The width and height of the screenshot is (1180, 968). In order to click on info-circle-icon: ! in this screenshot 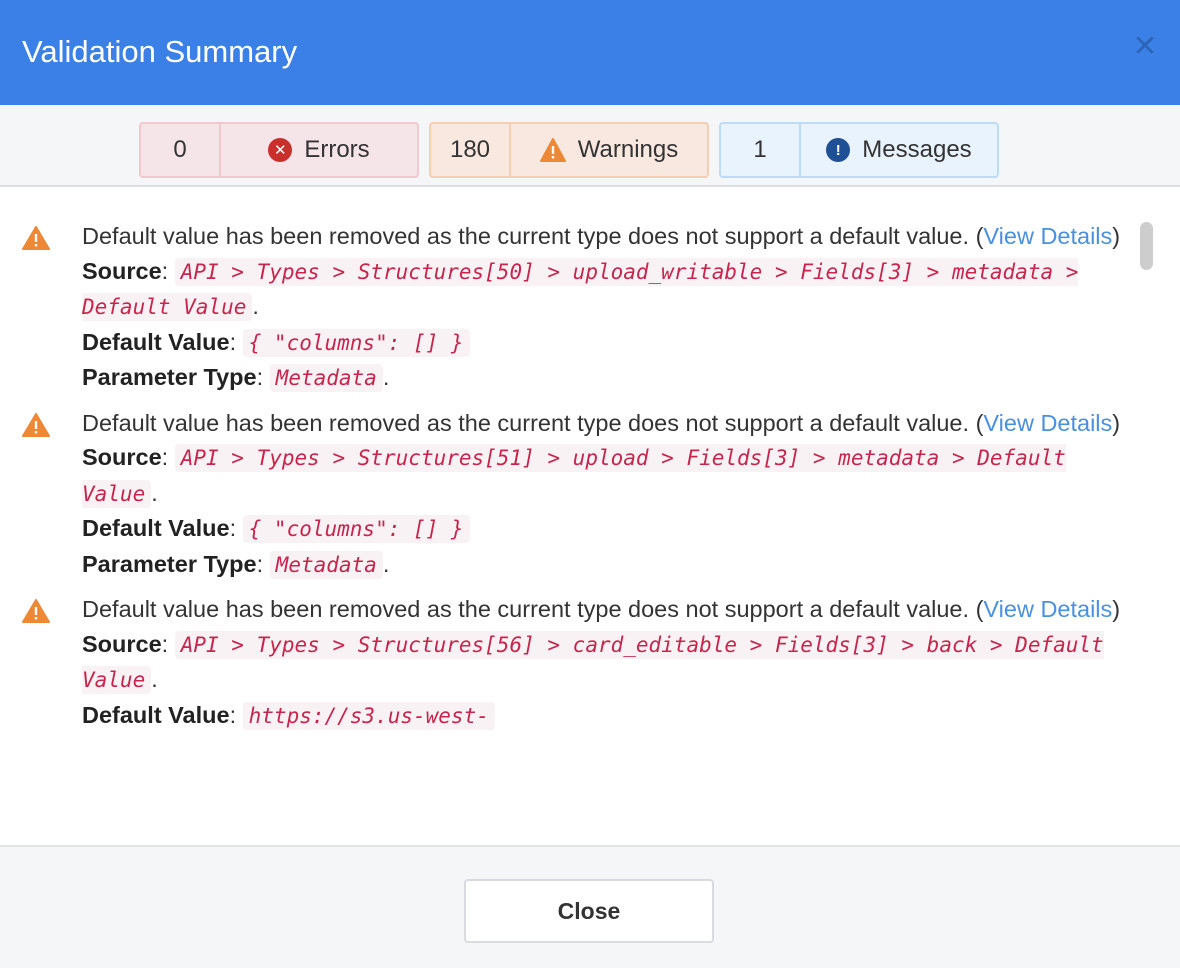, I will do `click(838, 150)`.